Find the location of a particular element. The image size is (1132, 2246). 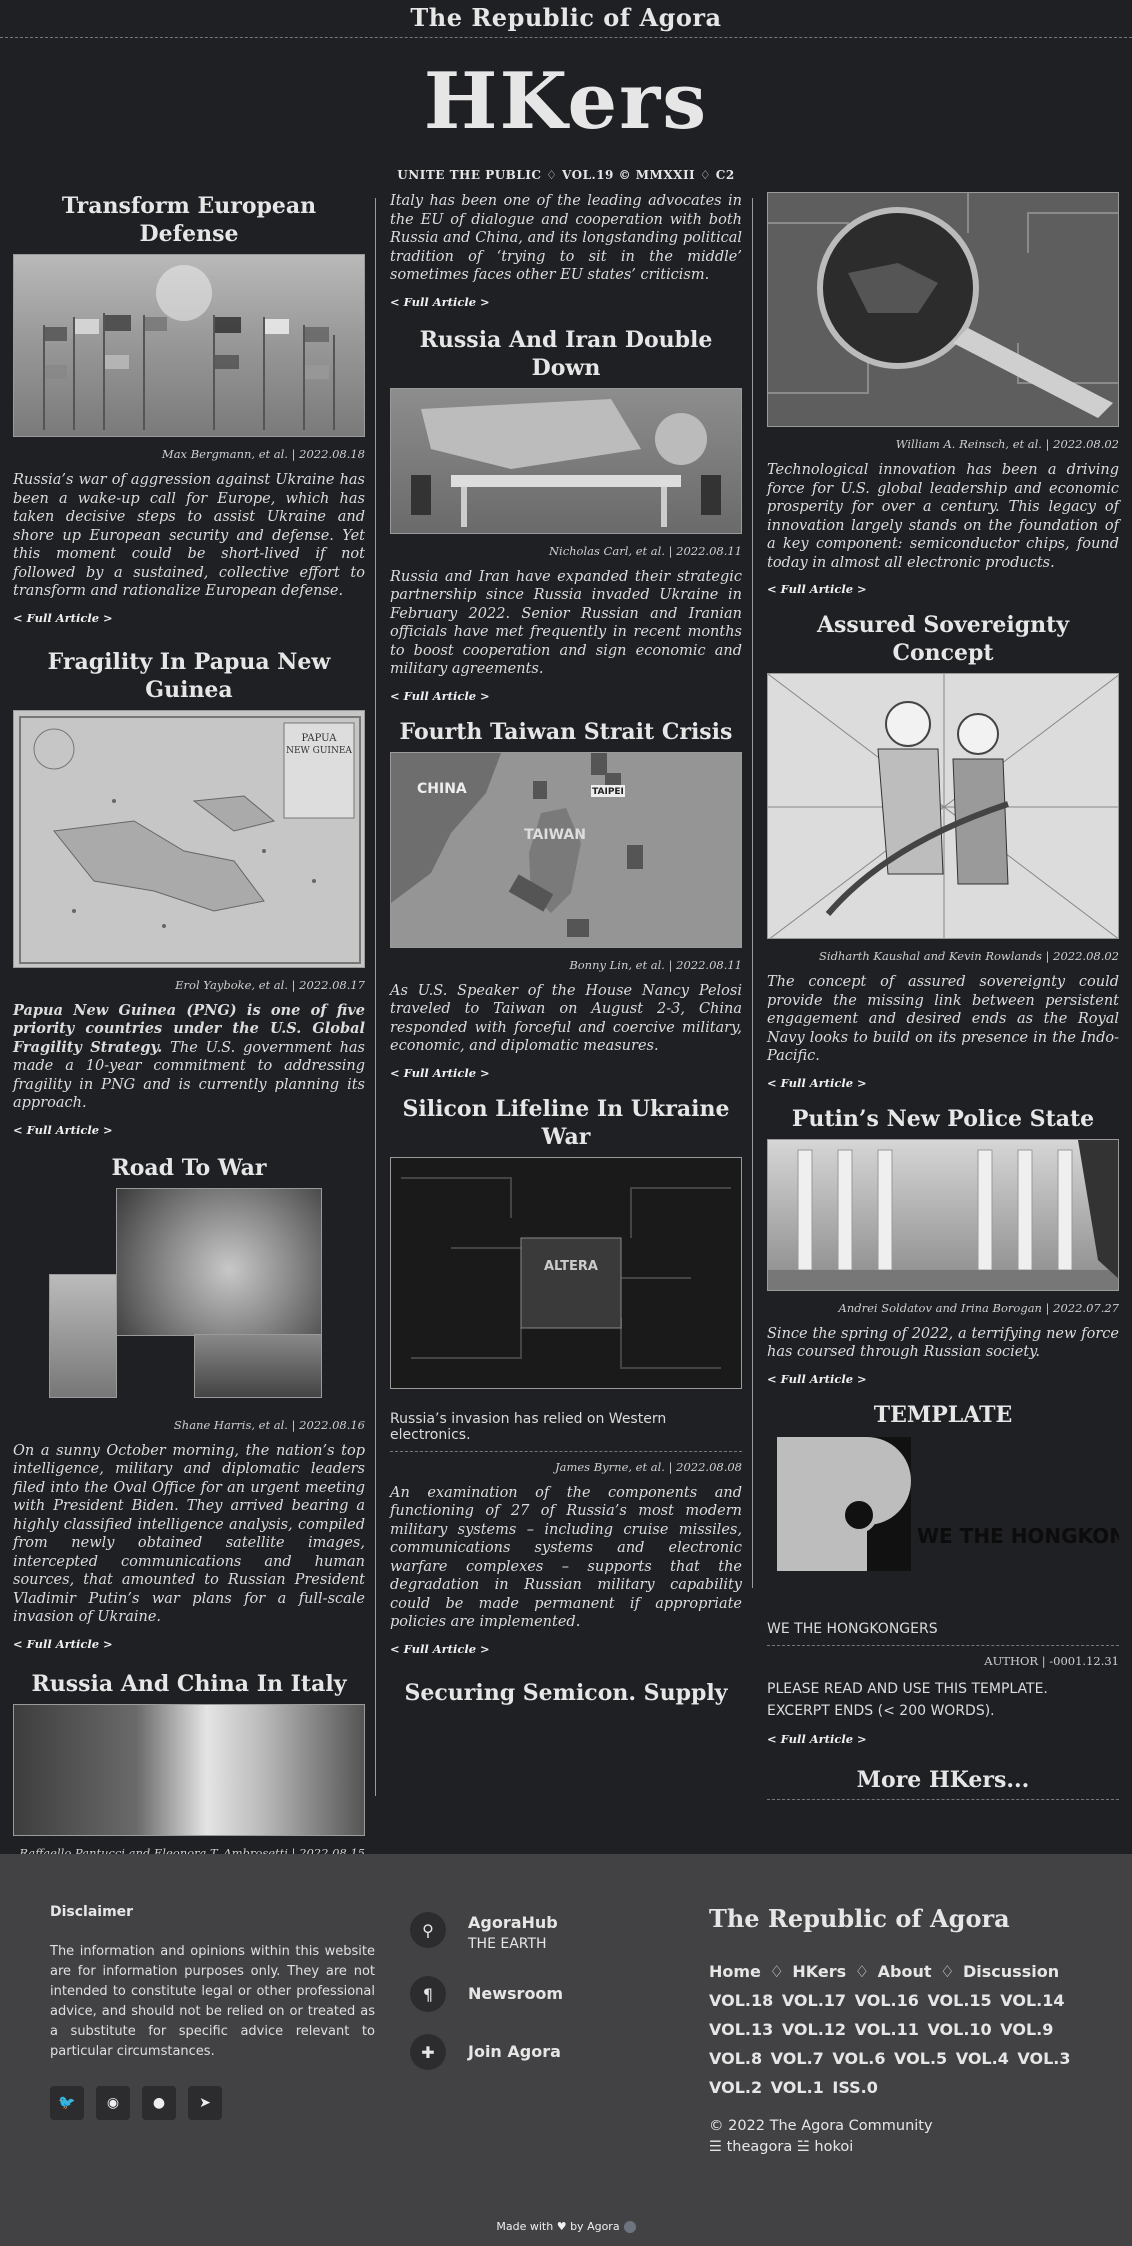

article-title: Silicon Lifeline In Ukraine War is located at coordinates (566, 1123).